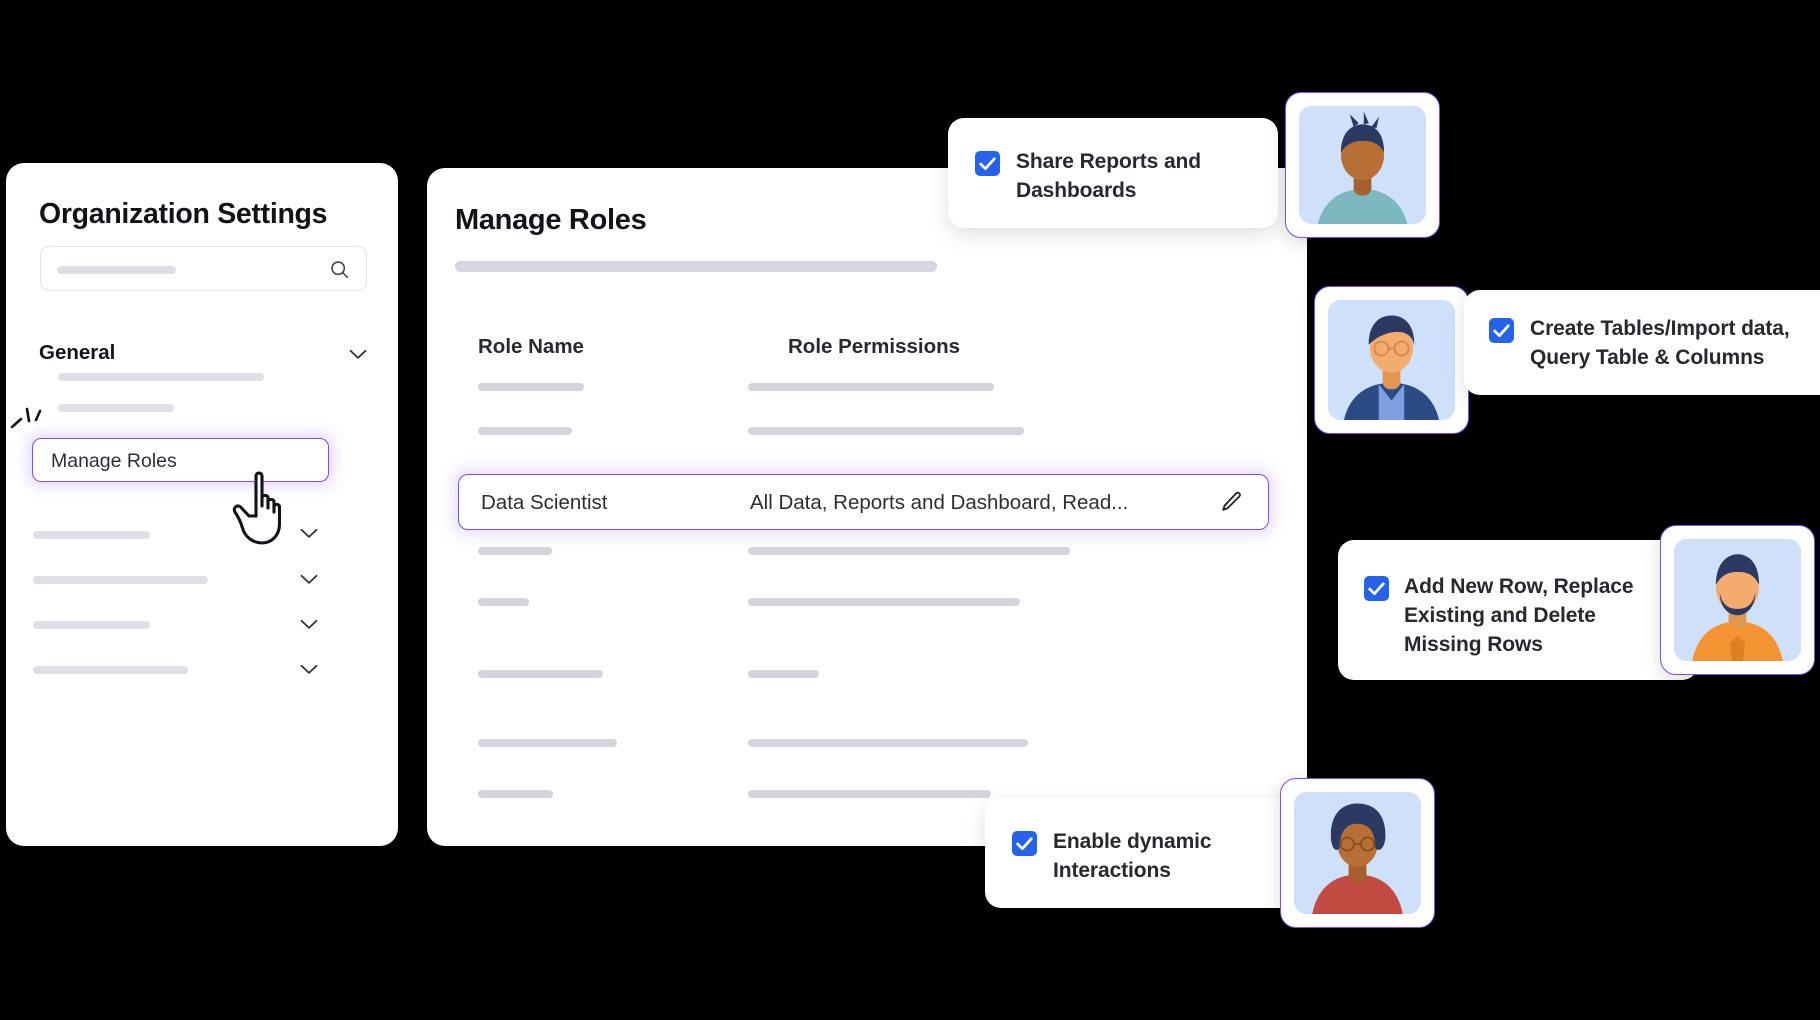  What do you see at coordinates (116, 270) in the screenshot?
I see `search-placeholder-bar` at bounding box center [116, 270].